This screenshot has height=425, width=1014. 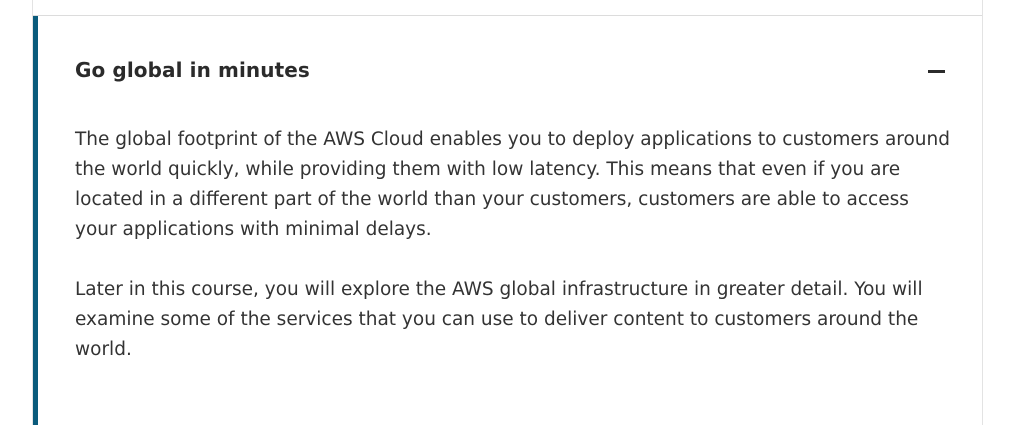 What do you see at coordinates (35, 220) in the screenshot?
I see `accordion-accent-bar` at bounding box center [35, 220].